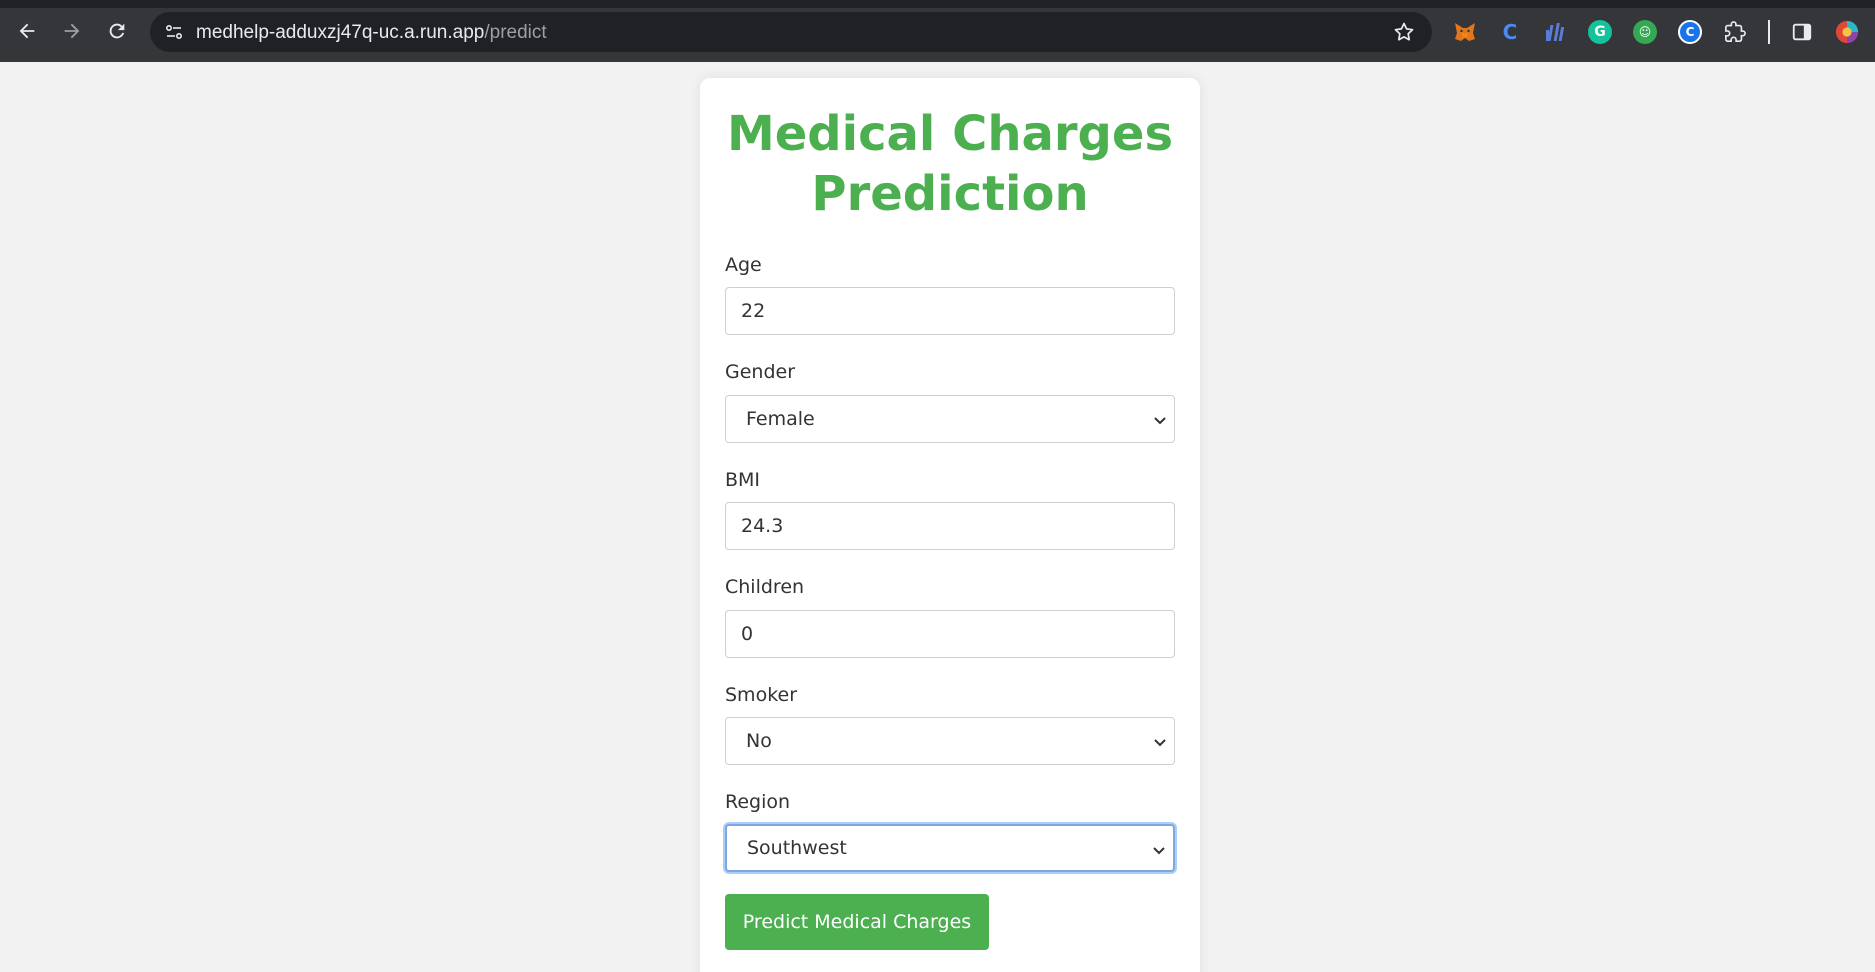  I want to click on region-select: Southwest, so click(950, 848).